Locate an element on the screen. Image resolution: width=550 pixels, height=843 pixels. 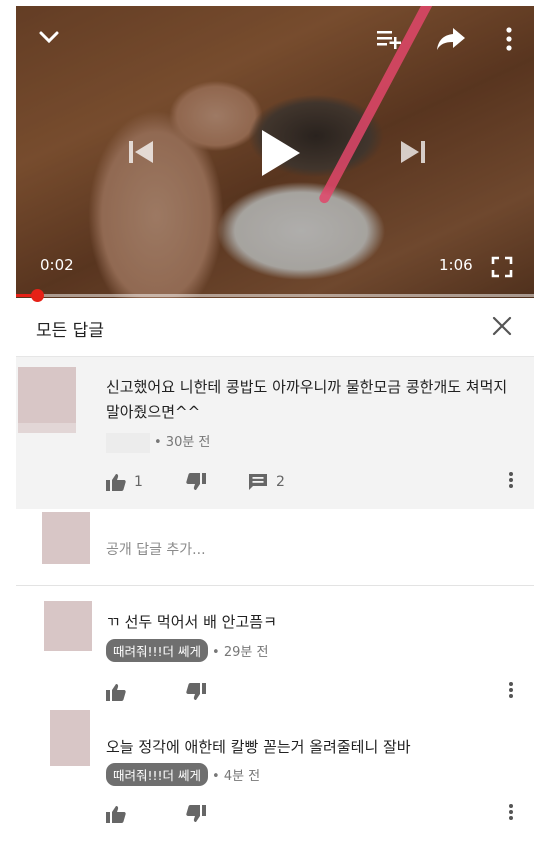
replies-header: 모든 답글 is located at coordinates (275, 328).